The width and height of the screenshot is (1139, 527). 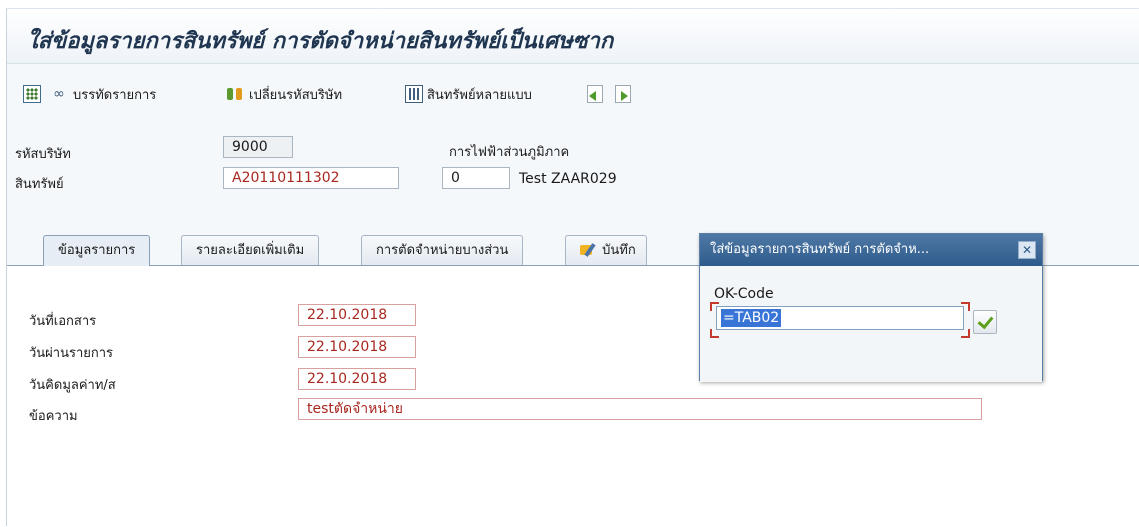 I want to click on focus-corner-tl, so click(x=714, y=306).